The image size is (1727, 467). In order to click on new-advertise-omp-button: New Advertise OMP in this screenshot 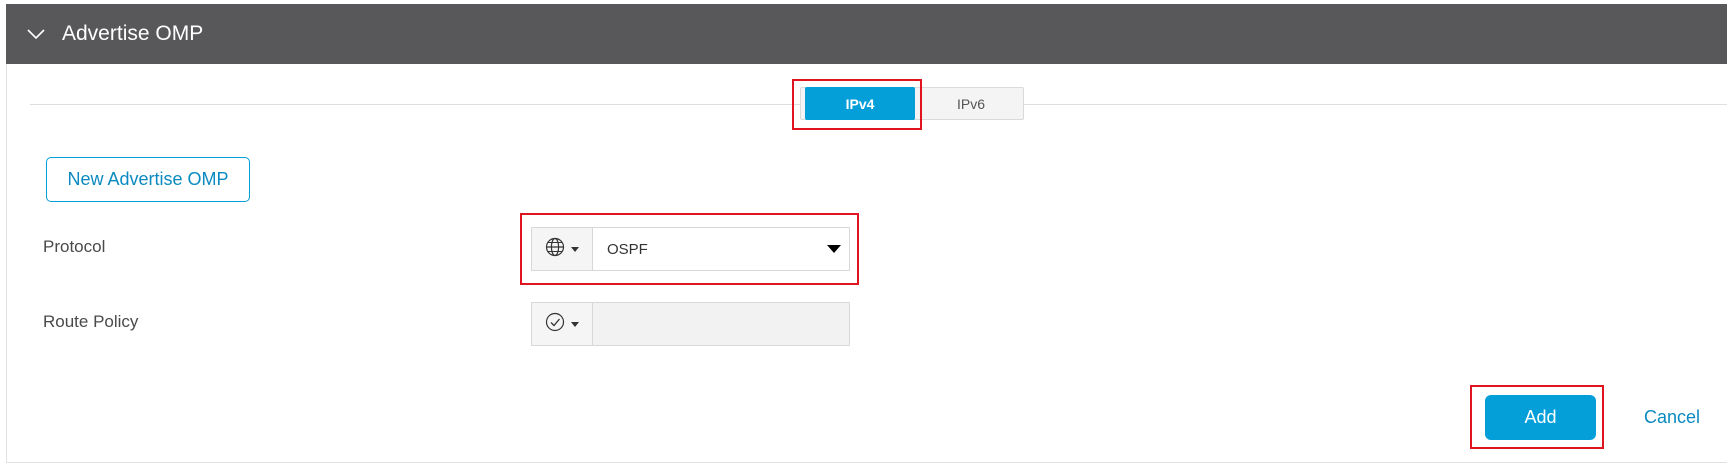, I will do `click(148, 179)`.